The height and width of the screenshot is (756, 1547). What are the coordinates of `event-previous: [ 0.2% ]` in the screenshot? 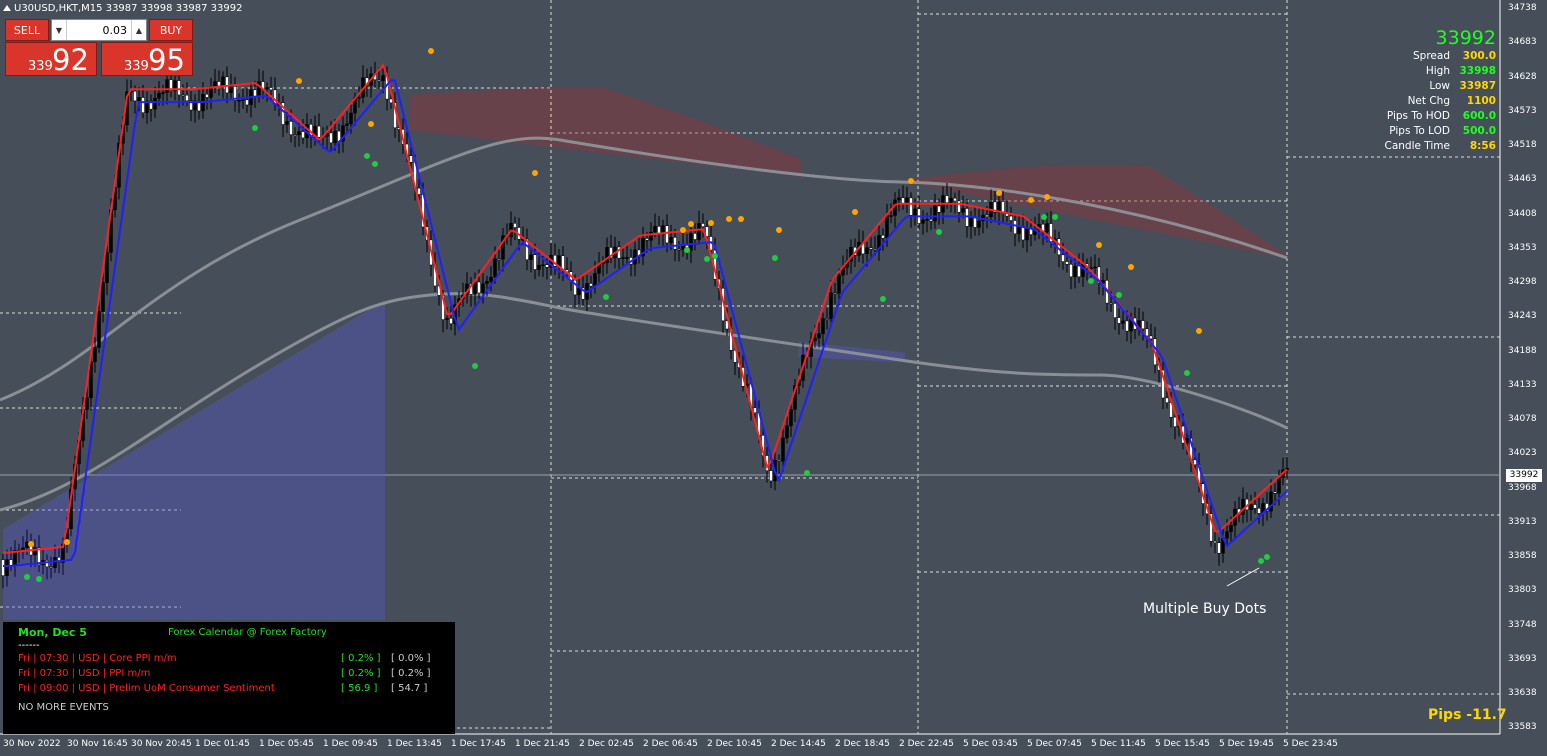 It's located at (411, 673).